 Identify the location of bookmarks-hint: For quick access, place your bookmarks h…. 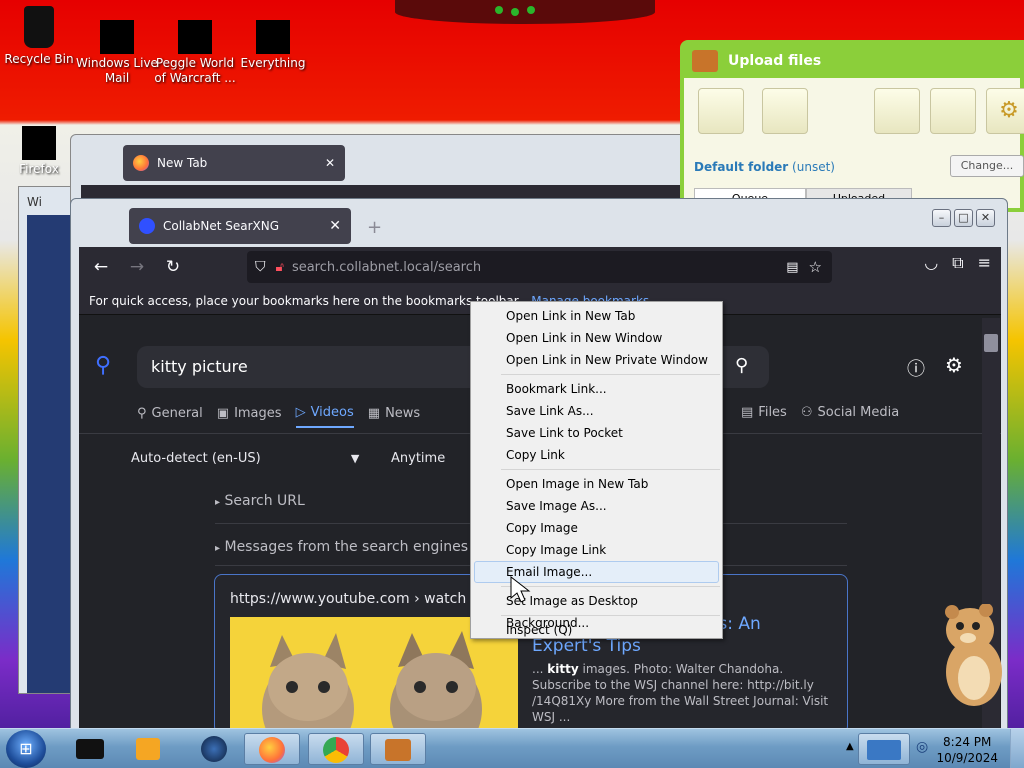
(305, 301).